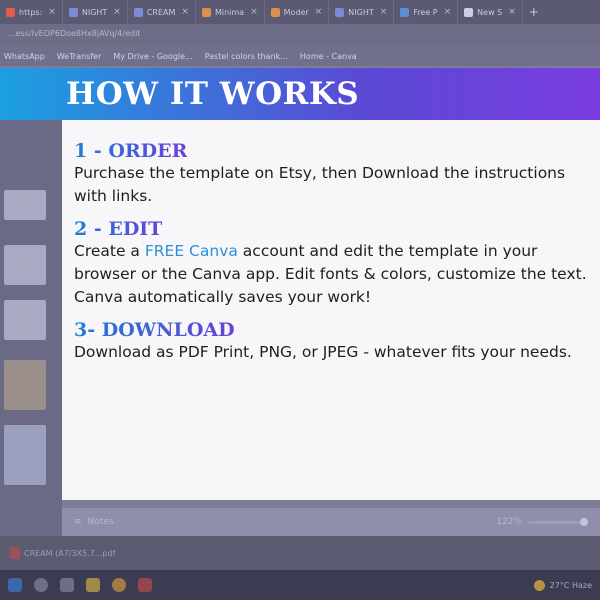 The height and width of the screenshot is (600, 600). What do you see at coordinates (300, 585) in the screenshot?
I see `windows-taskbar: 27°C Haze` at bounding box center [300, 585].